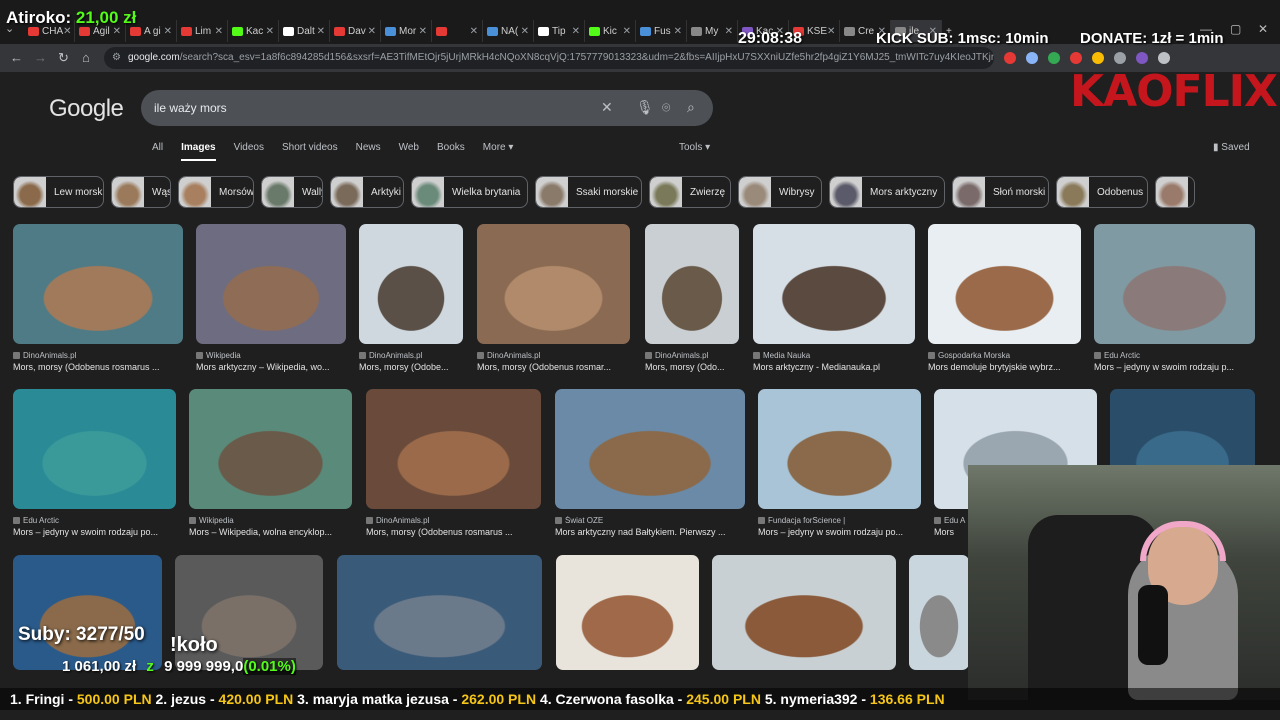  What do you see at coordinates (610, 31) in the screenshot?
I see `browser-tab: Kic ✕` at bounding box center [610, 31].